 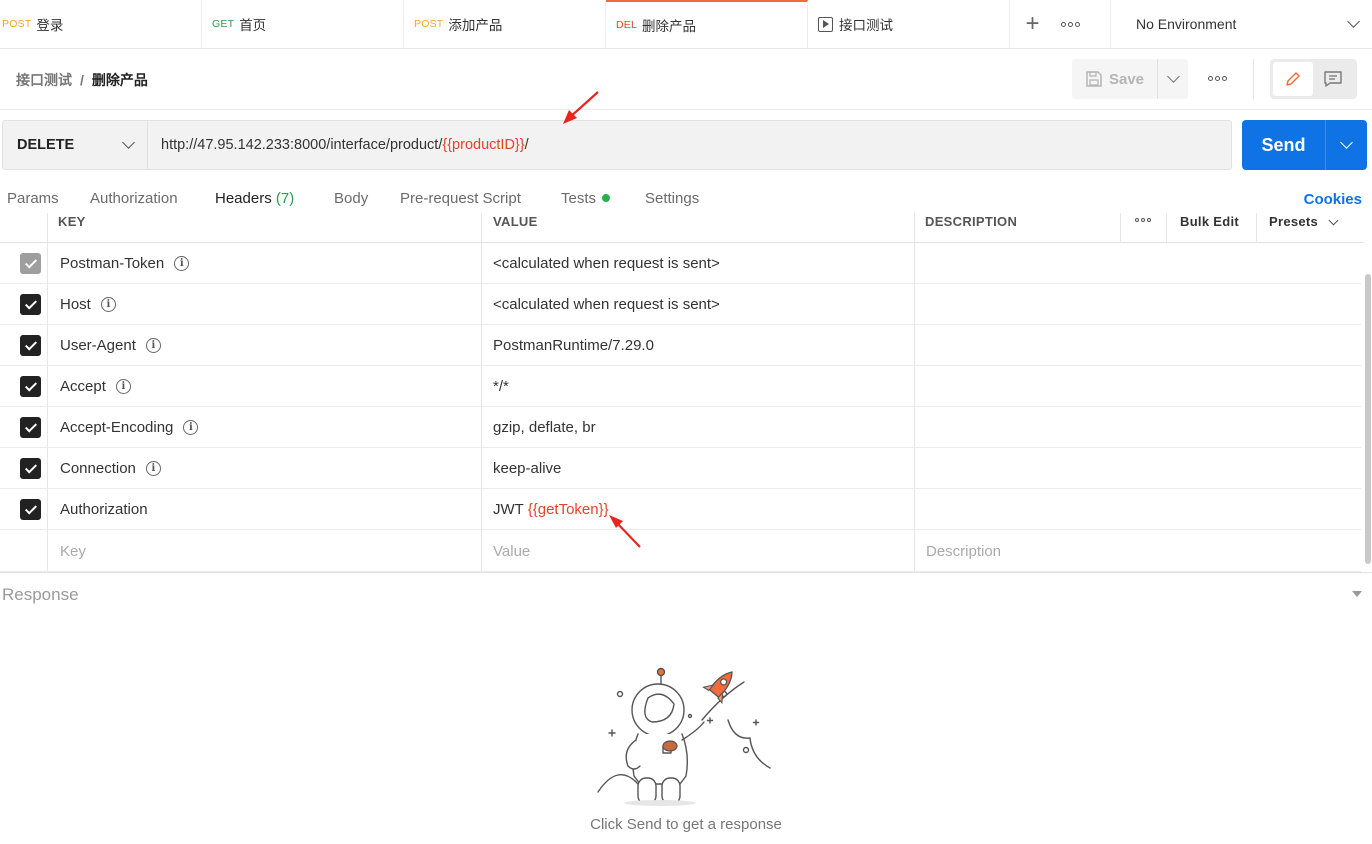 I want to click on header-key: Accept-Encoding i, so click(x=129, y=427).